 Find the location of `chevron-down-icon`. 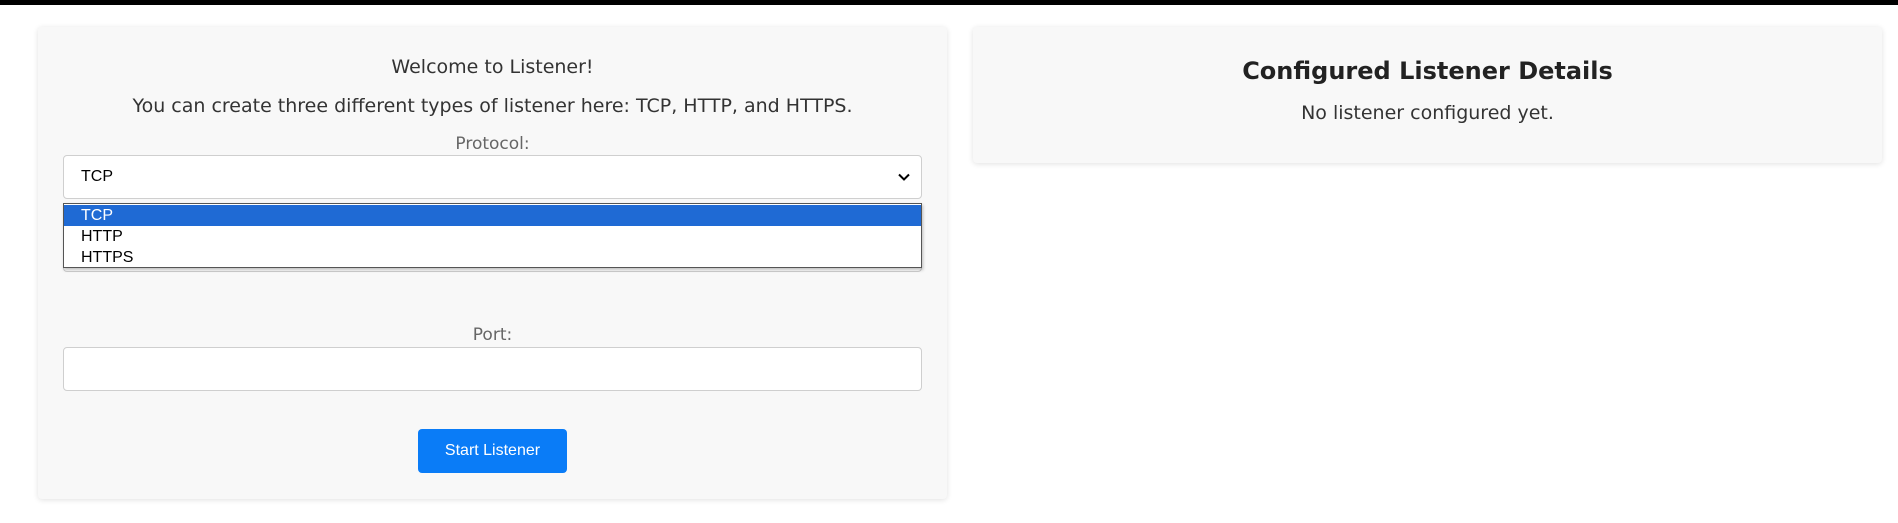

chevron-down-icon is located at coordinates (904, 177).